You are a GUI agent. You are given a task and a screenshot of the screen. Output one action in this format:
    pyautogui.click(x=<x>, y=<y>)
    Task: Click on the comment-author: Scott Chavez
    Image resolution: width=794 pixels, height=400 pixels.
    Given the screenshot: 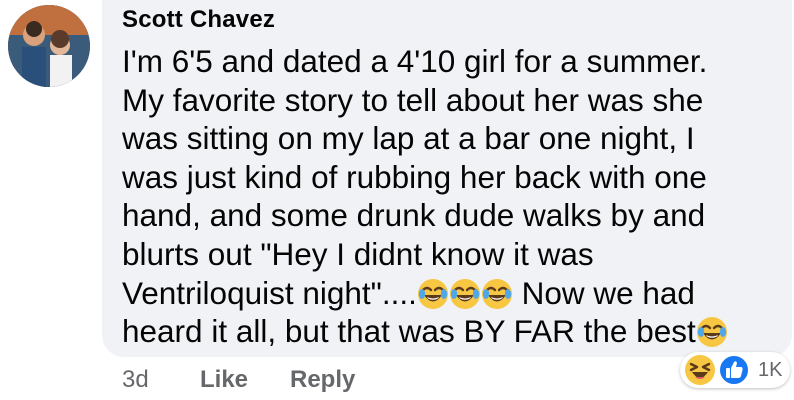 What is the action you would take?
    pyautogui.click(x=198, y=20)
    